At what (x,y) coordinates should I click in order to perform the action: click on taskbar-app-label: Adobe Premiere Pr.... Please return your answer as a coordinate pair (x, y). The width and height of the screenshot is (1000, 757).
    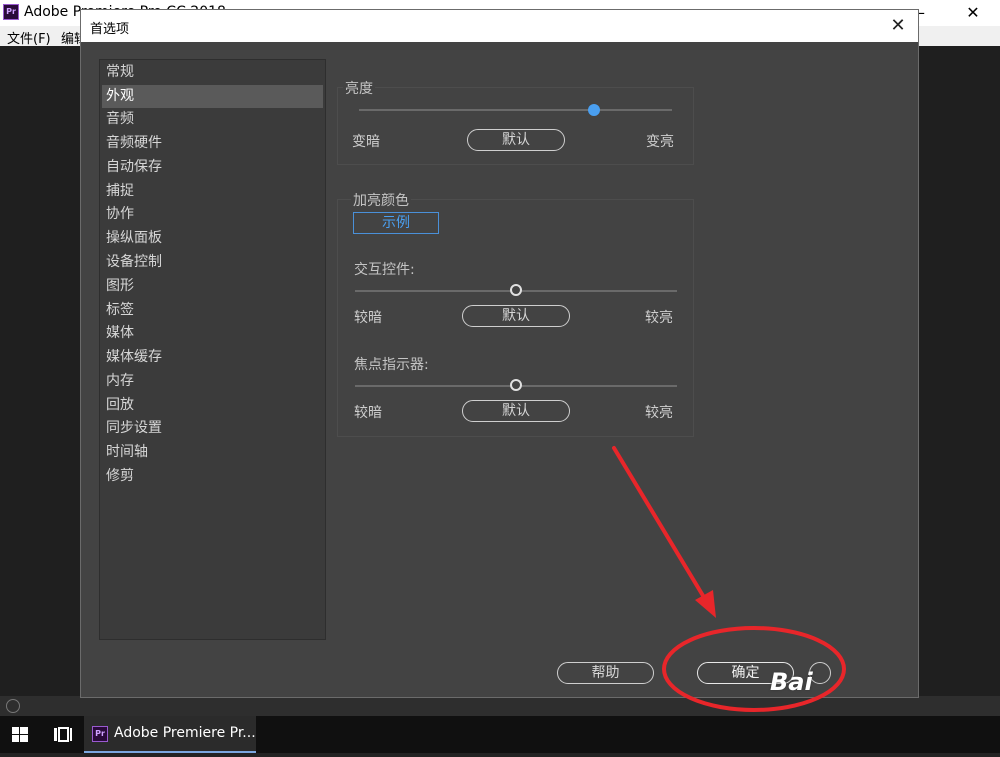
    Looking at the image, I should click on (185, 733).